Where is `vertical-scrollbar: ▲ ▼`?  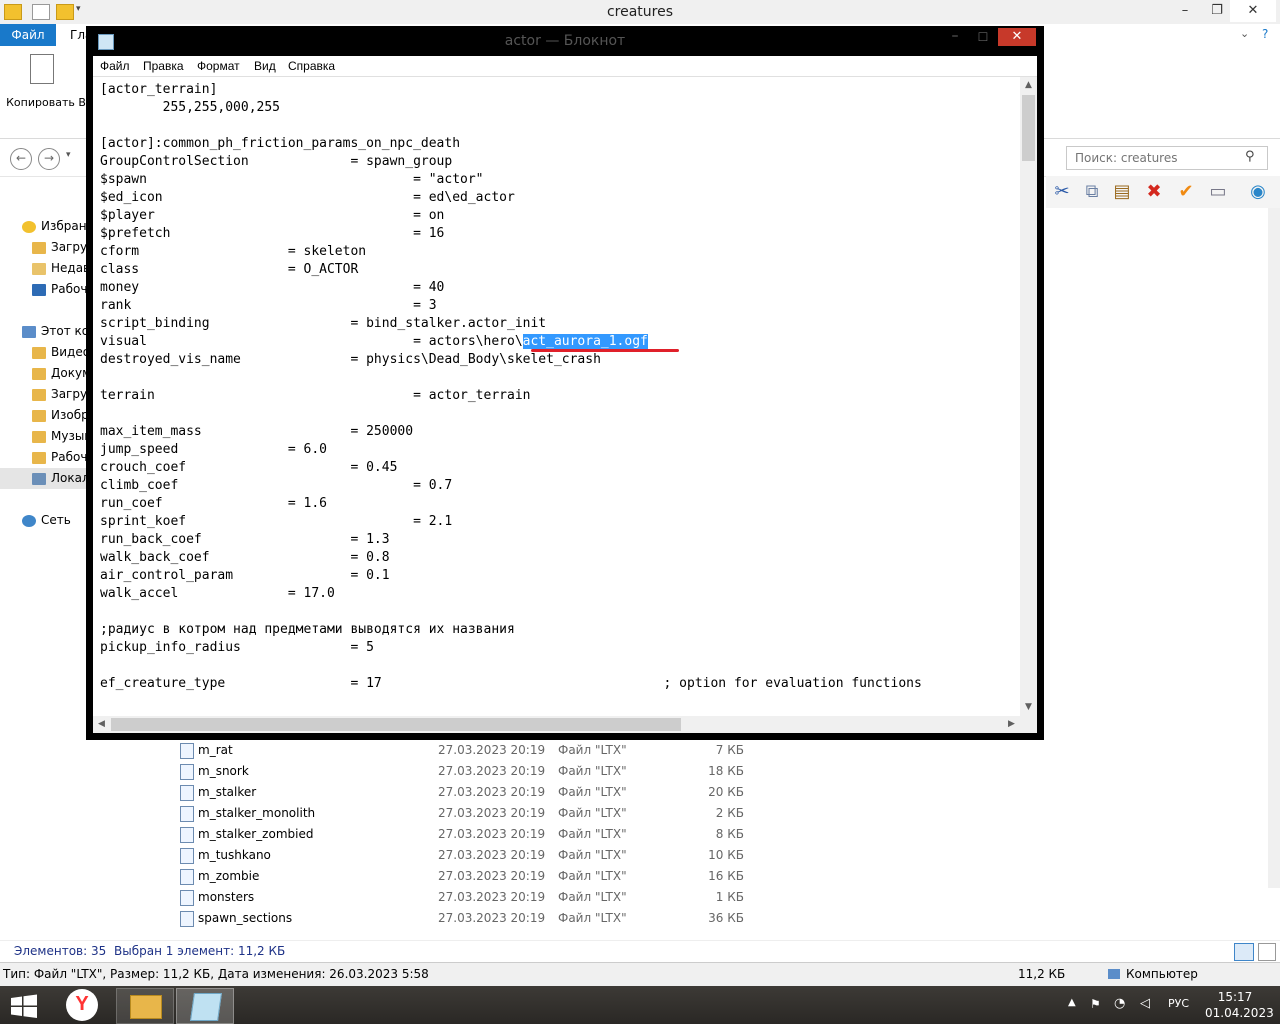 vertical-scrollbar: ▲ ▼ is located at coordinates (1028, 396).